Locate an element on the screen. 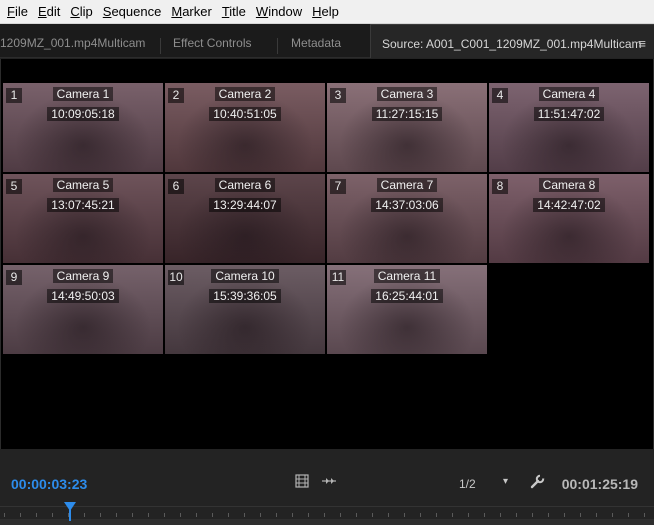  menu-file: File is located at coordinates (17, 12).